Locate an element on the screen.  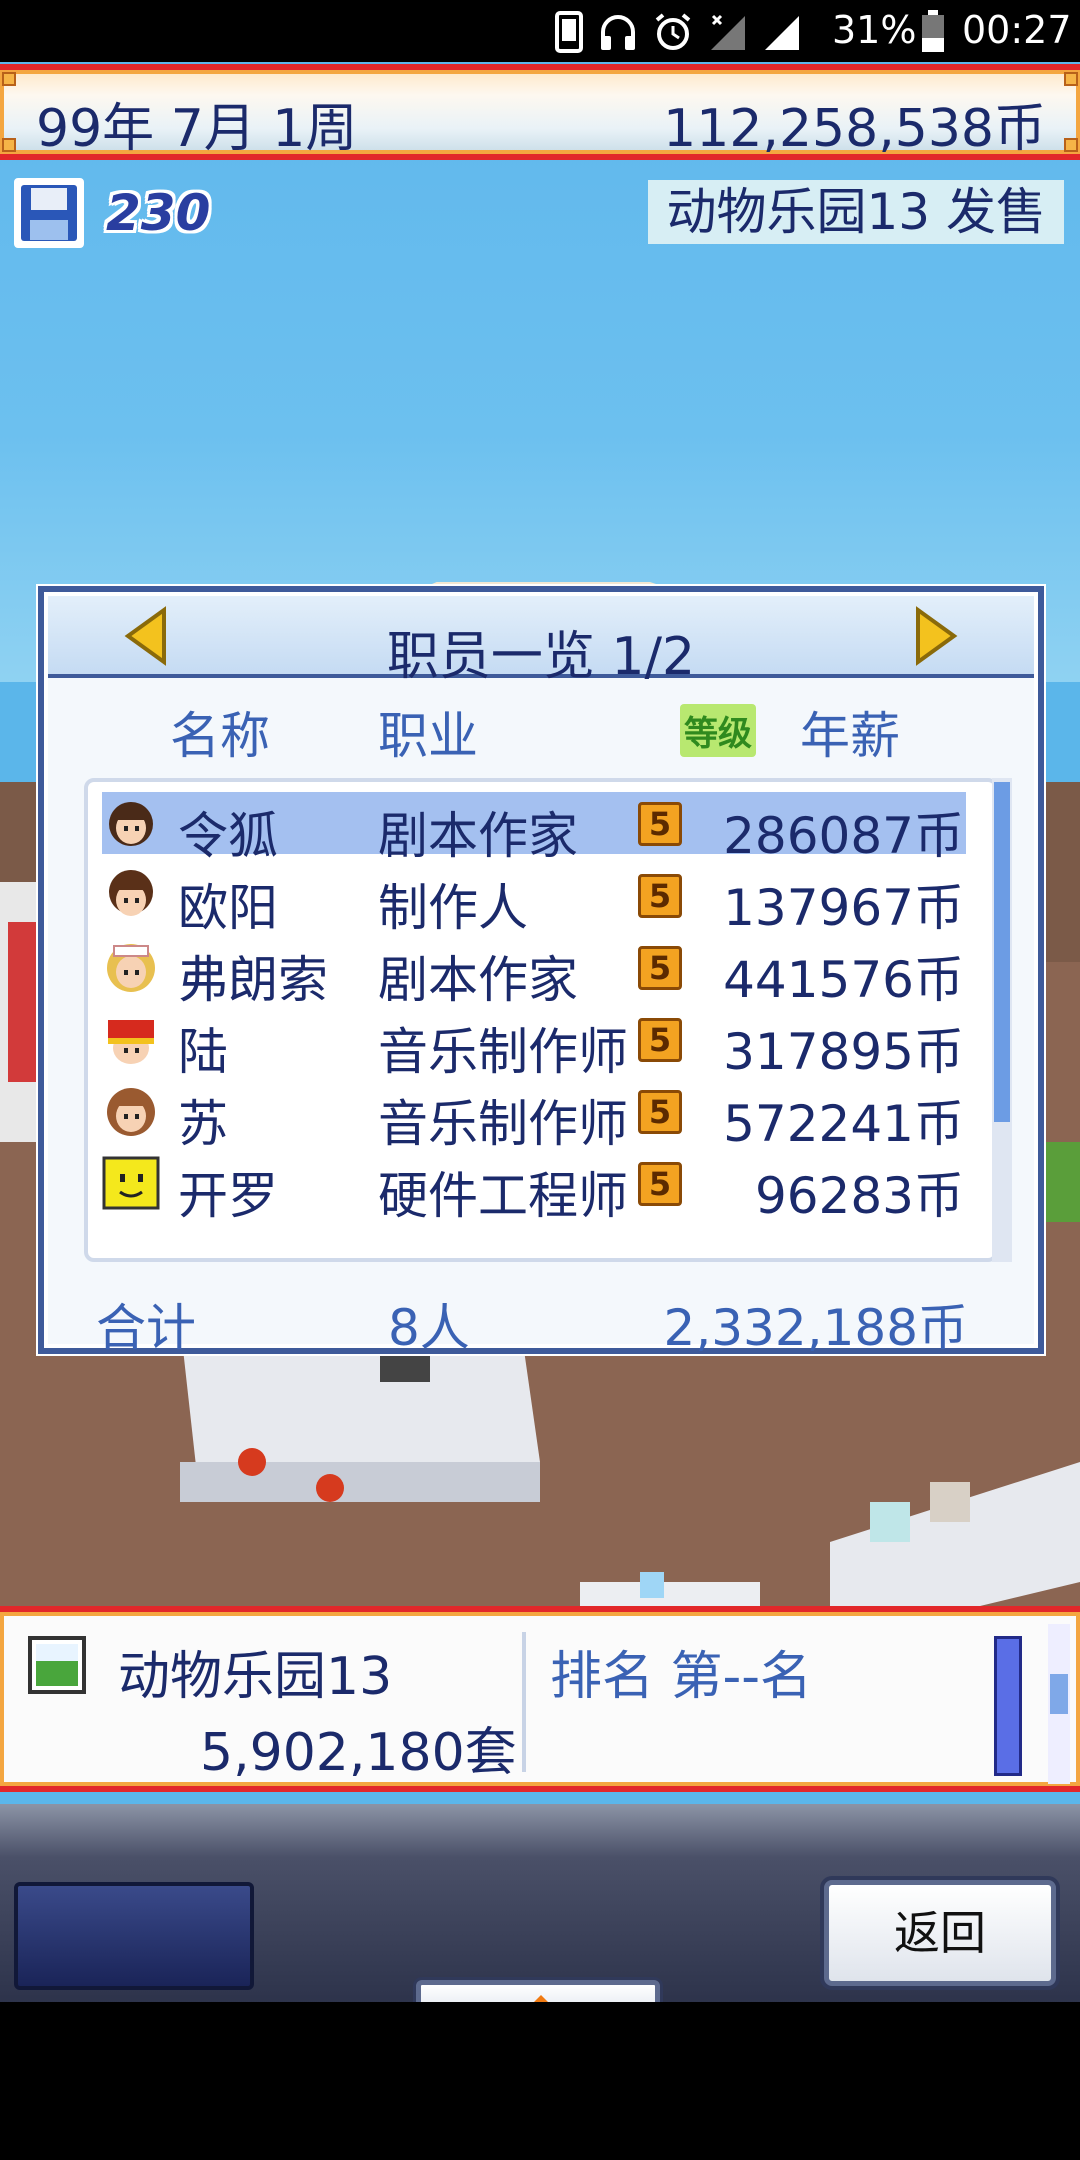
save-counter: 230 is located at coordinates (112, 213).